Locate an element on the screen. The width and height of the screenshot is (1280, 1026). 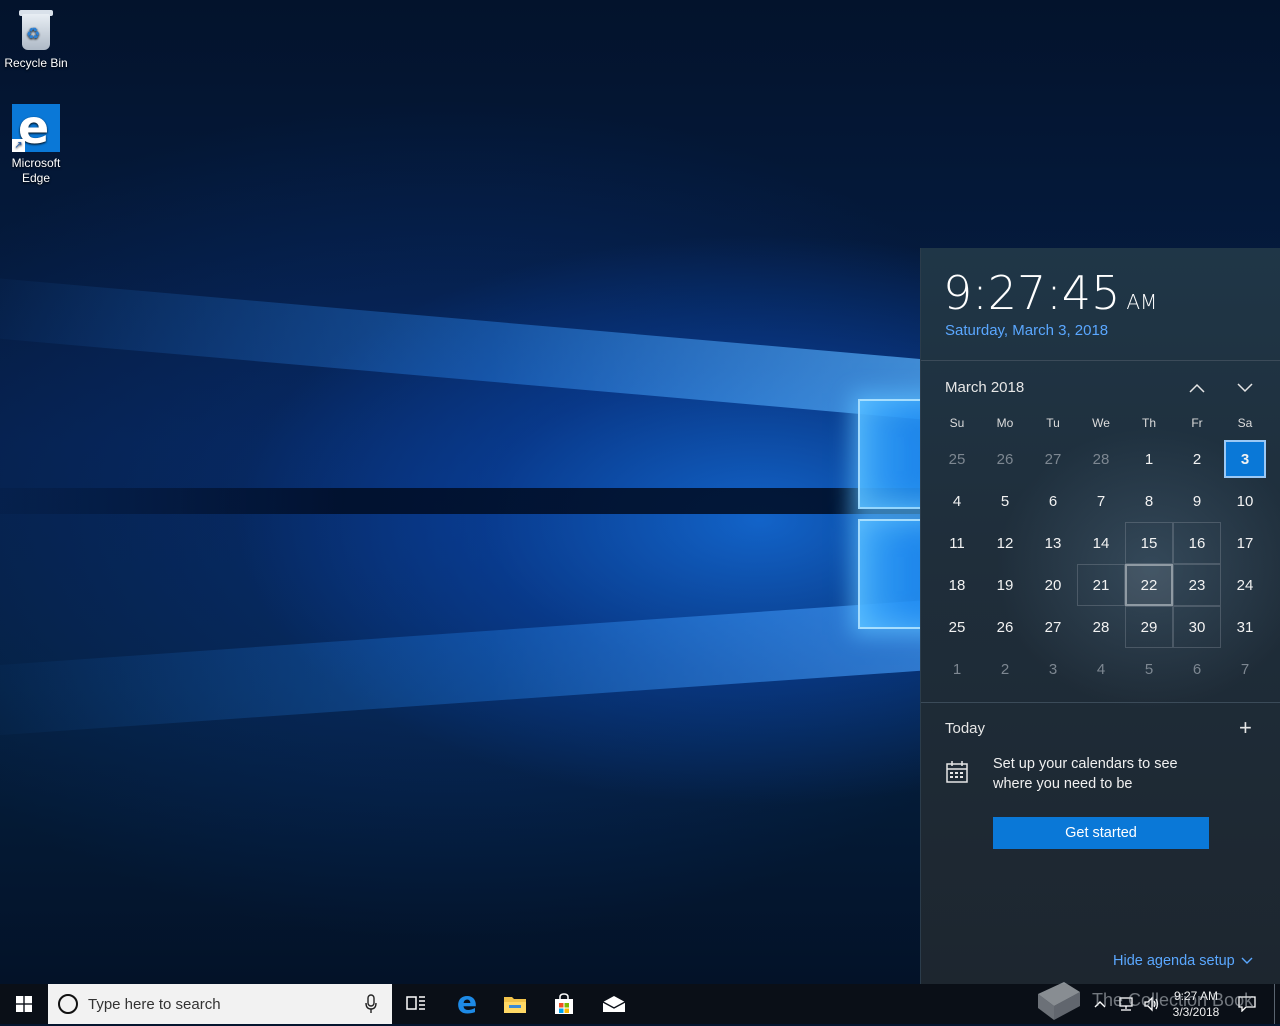
desktop-icon-label: Recycle Bin is located at coordinates (36, 63).